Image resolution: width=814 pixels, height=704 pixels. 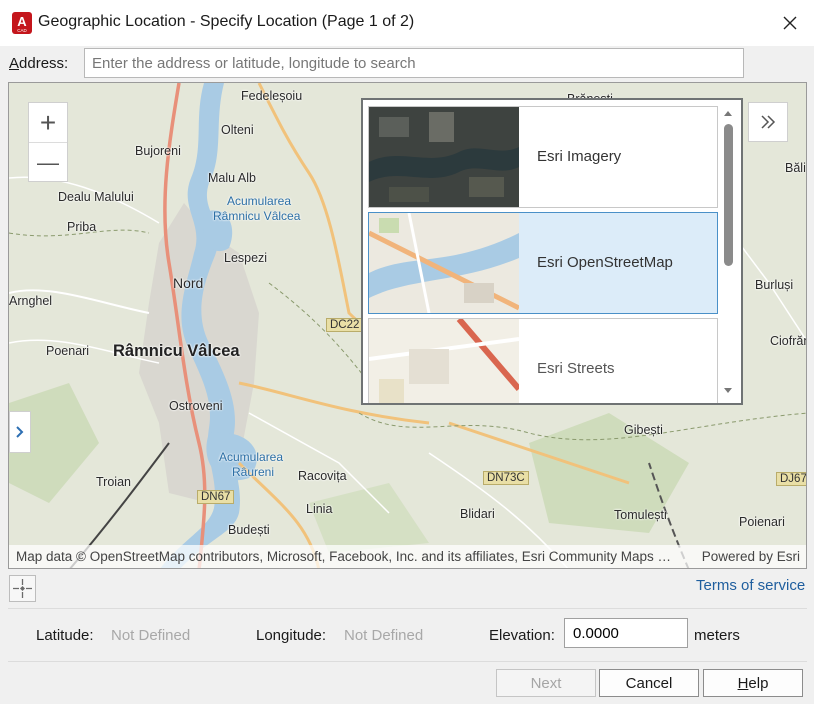 What do you see at coordinates (762, 522) in the screenshot?
I see `map-label-poienari-east: Poienari` at bounding box center [762, 522].